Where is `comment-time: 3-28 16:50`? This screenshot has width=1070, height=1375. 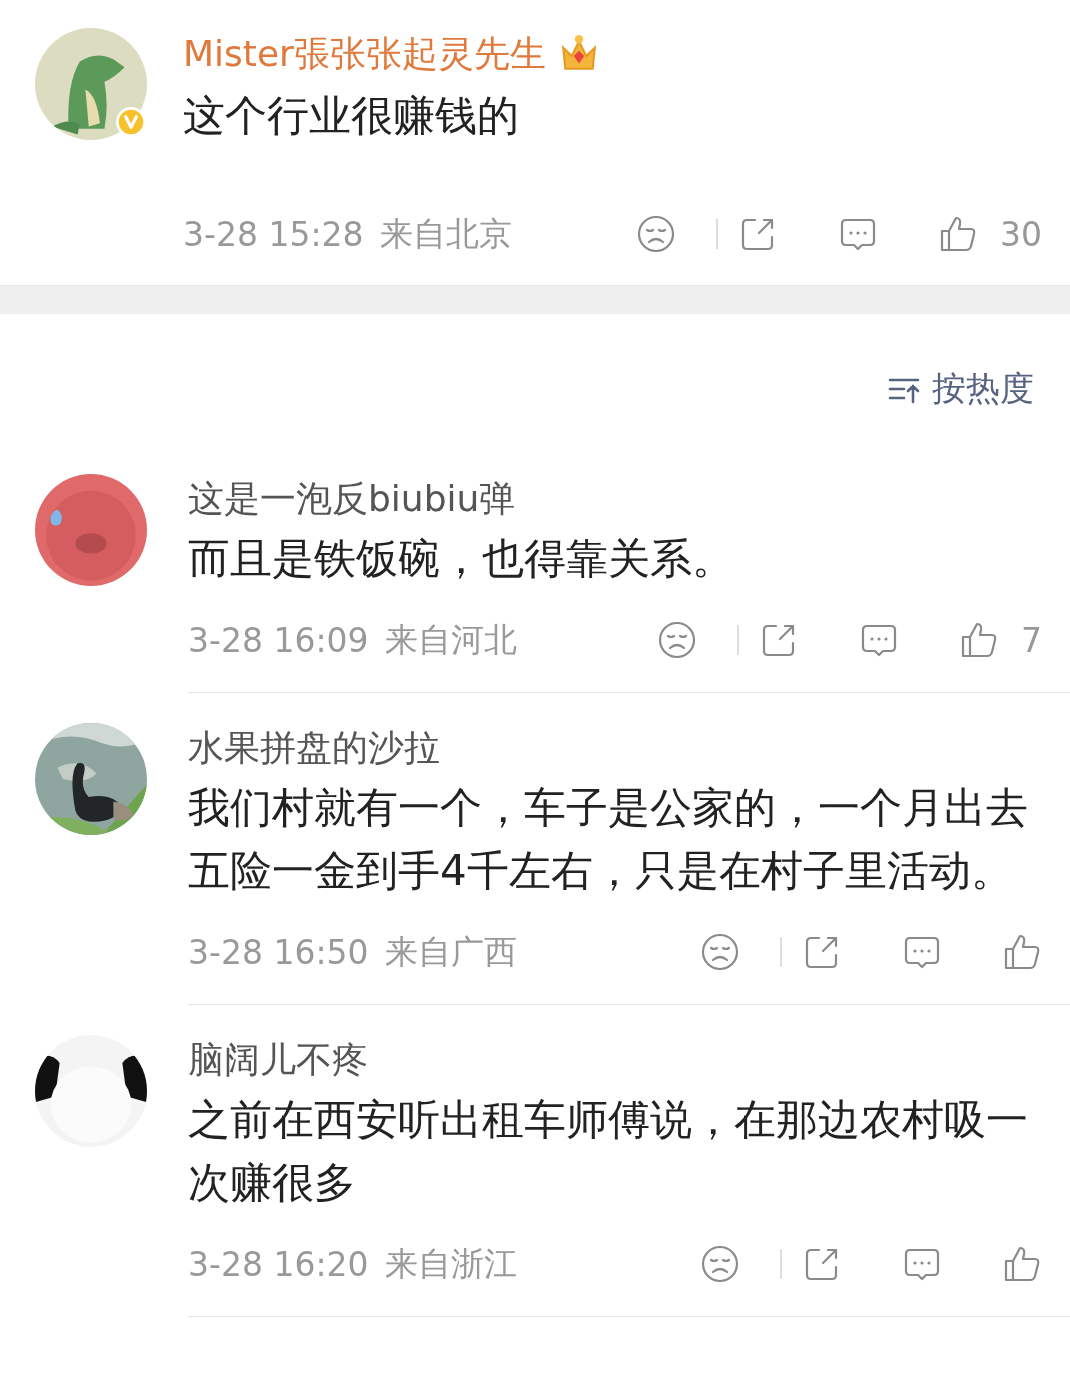 comment-time: 3-28 16:50 is located at coordinates (278, 952).